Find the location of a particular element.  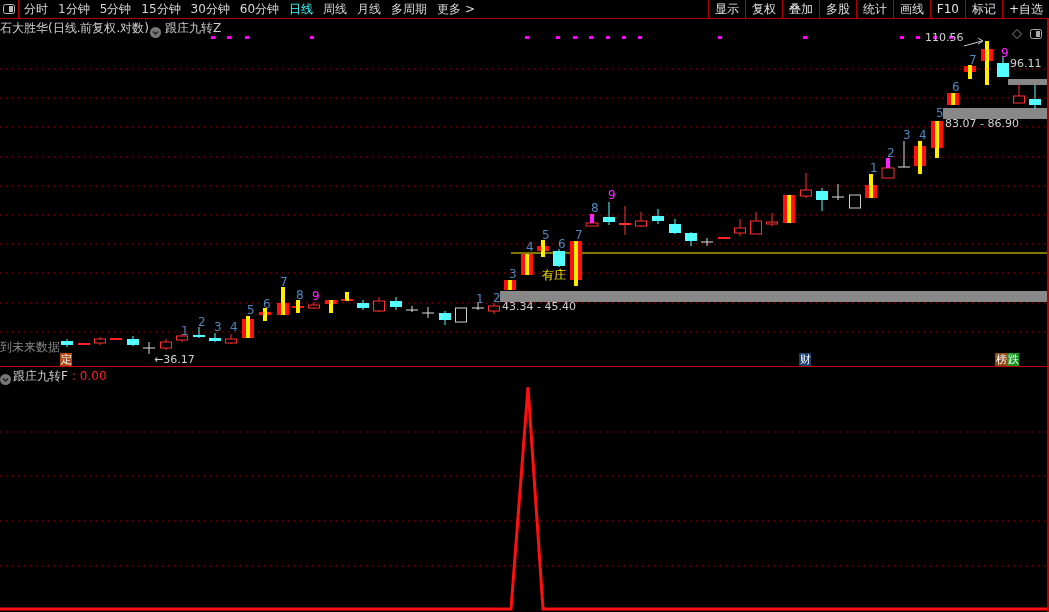

toolbar-button: F10 is located at coordinates (947, 9).